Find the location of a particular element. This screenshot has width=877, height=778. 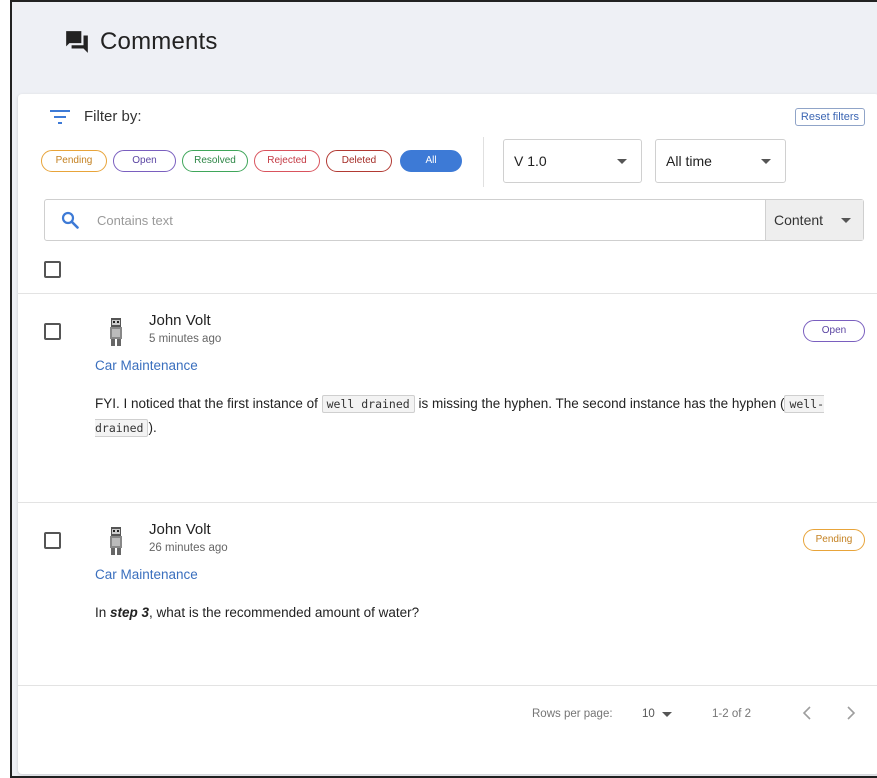

search-bar: Content is located at coordinates (454, 220).